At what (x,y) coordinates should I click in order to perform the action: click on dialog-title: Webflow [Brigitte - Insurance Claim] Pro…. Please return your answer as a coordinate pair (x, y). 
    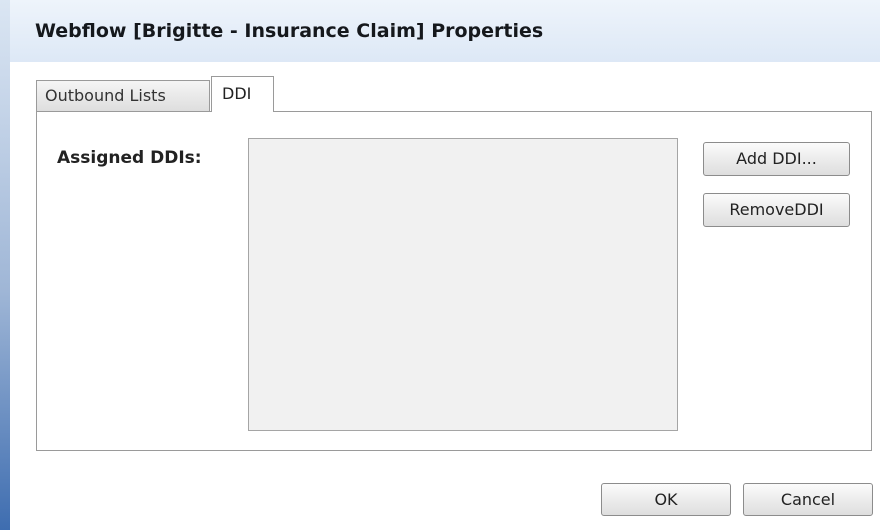
    Looking at the image, I should click on (289, 31).